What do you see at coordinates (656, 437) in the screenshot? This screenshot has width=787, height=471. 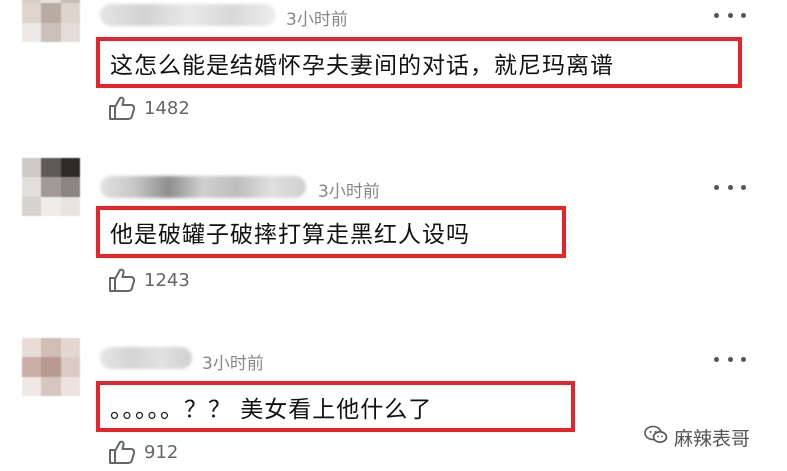 I see `wechat-icon` at bounding box center [656, 437].